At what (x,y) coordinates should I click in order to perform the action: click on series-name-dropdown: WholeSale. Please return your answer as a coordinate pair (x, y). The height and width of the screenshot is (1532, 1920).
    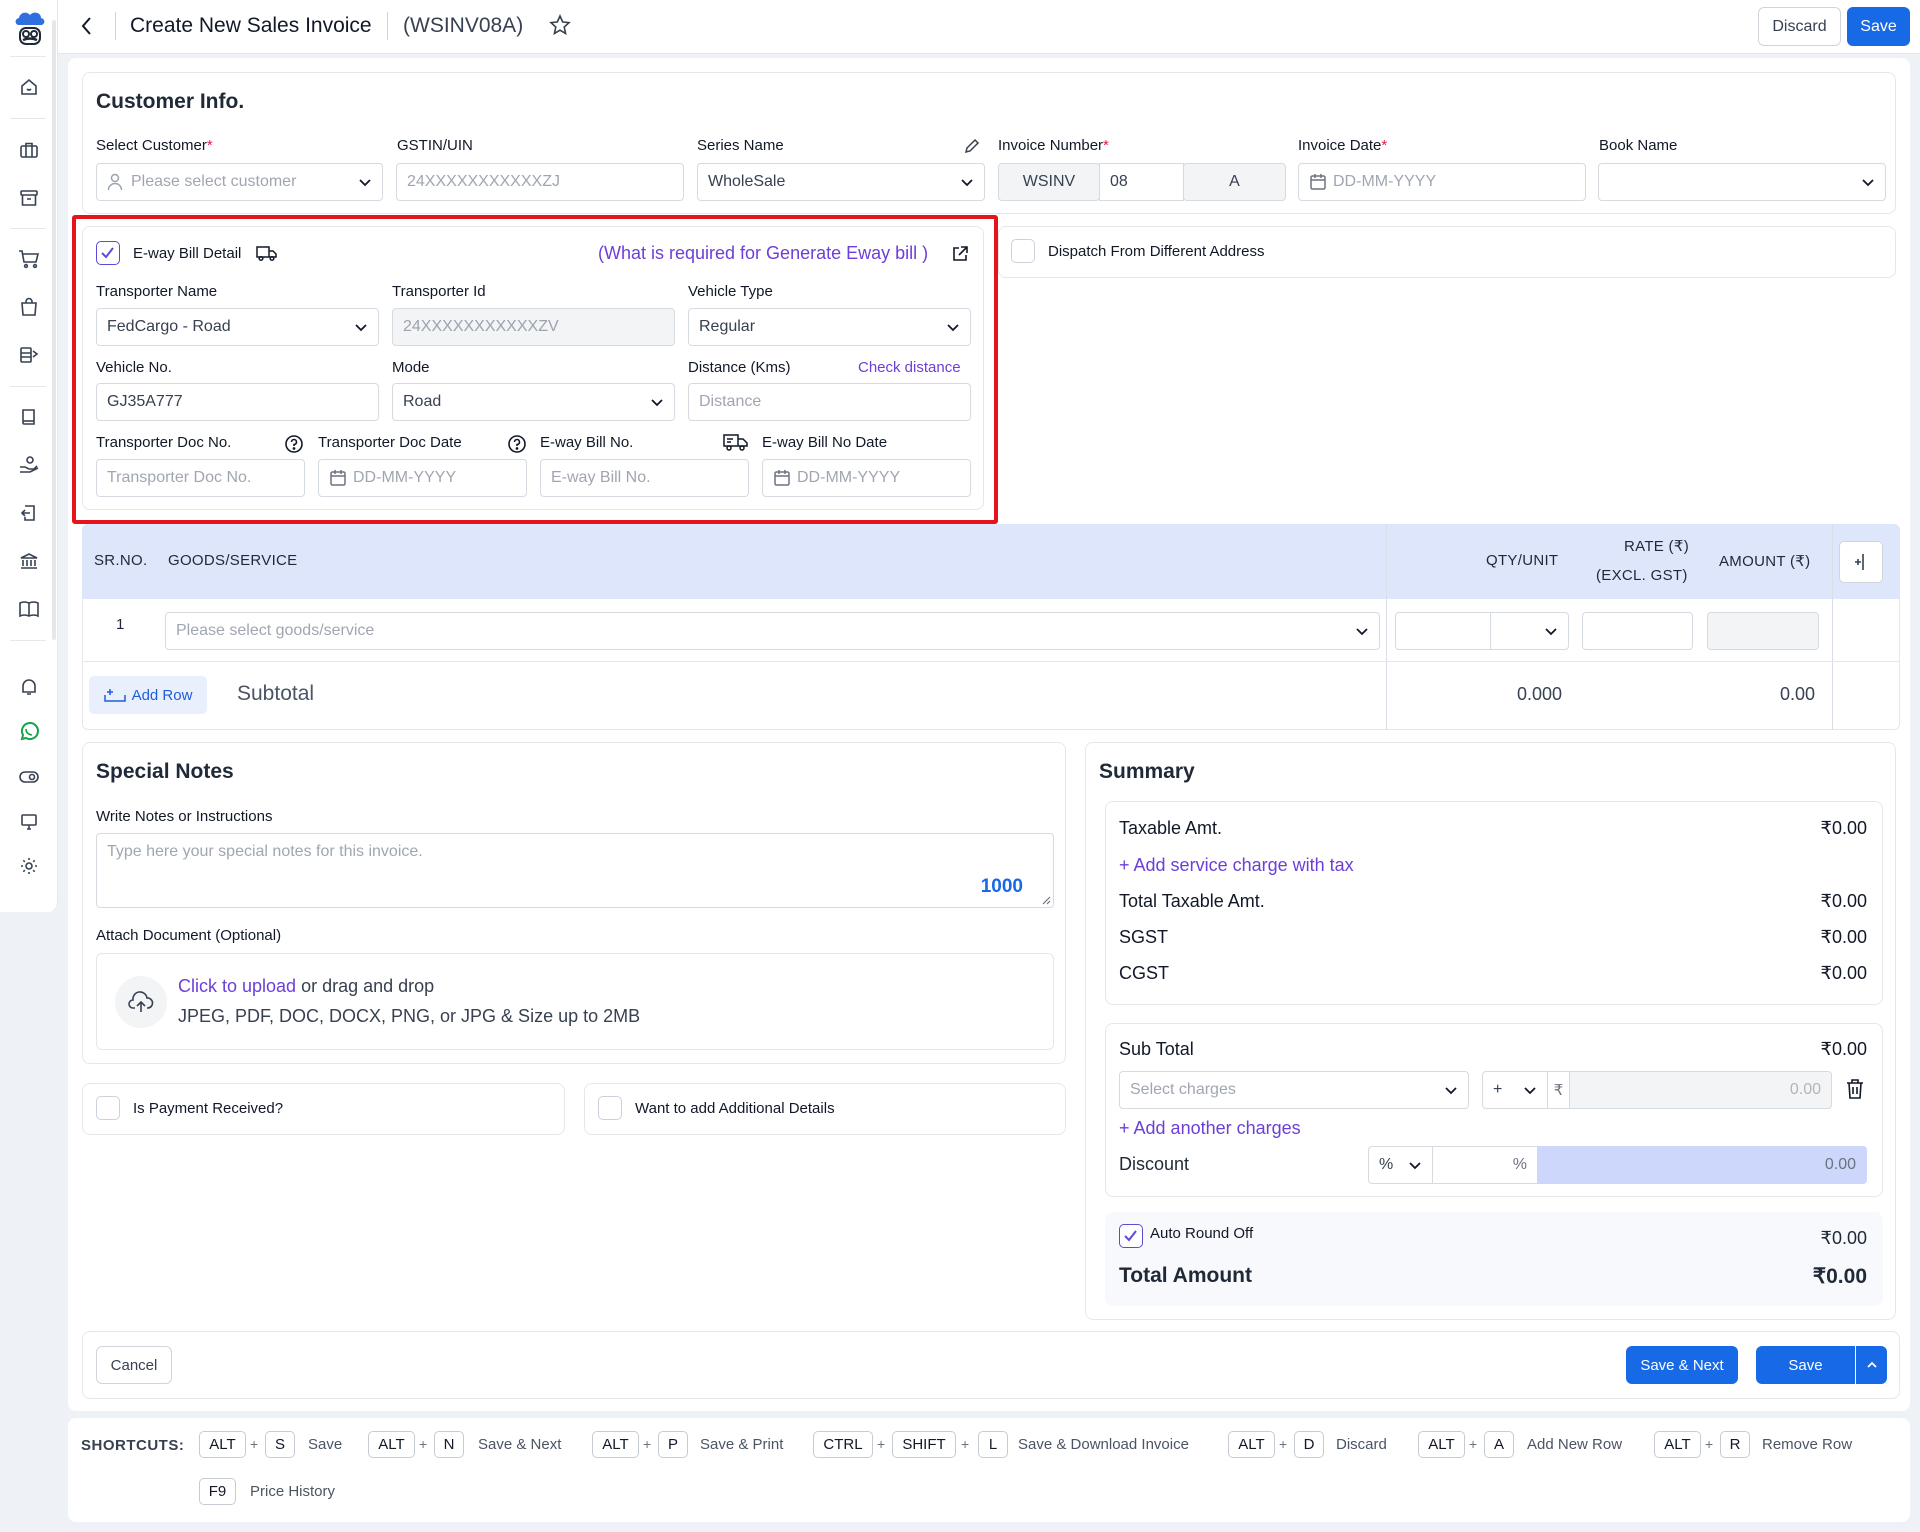
    Looking at the image, I should click on (841, 182).